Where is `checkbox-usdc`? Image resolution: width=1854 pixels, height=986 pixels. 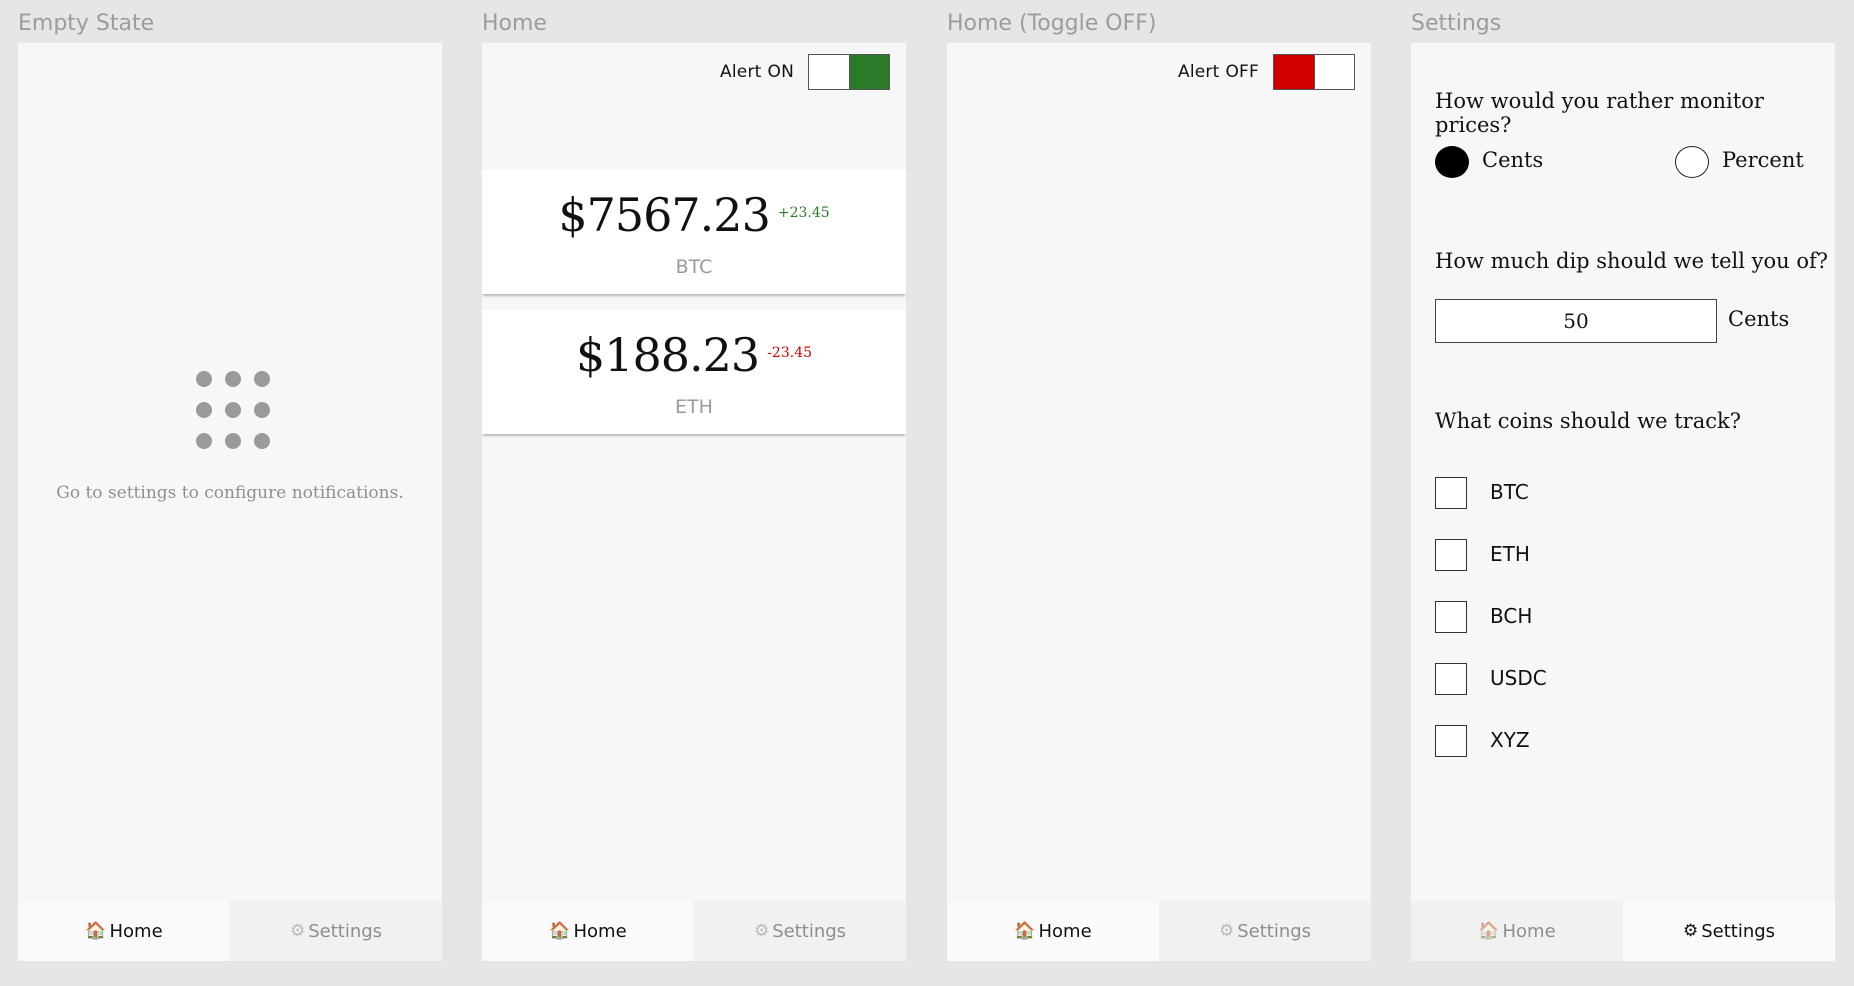
checkbox-usdc is located at coordinates (1451, 679).